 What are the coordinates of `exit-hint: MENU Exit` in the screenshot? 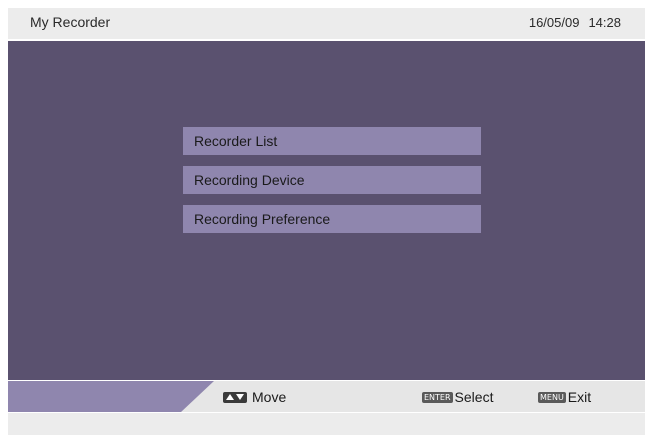 It's located at (564, 397).